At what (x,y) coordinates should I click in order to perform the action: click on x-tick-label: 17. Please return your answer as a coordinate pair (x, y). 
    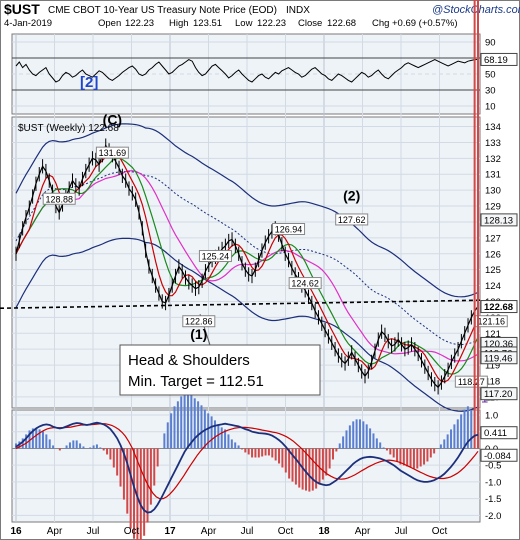
    Looking at the image, I should click on (170, 531).